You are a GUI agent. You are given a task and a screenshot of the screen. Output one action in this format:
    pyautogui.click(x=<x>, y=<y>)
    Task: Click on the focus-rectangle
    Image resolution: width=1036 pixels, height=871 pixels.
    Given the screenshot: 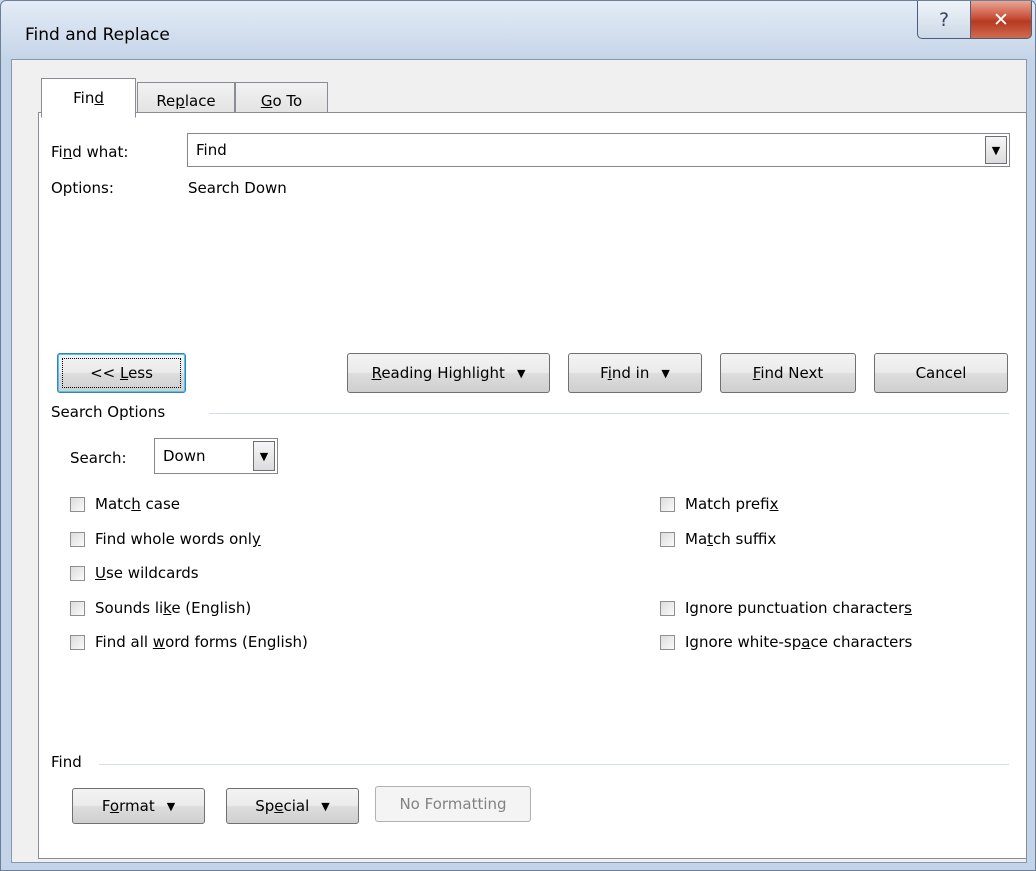 What is the action you would take?
    pyautogui.click(x=121, y=373)
    